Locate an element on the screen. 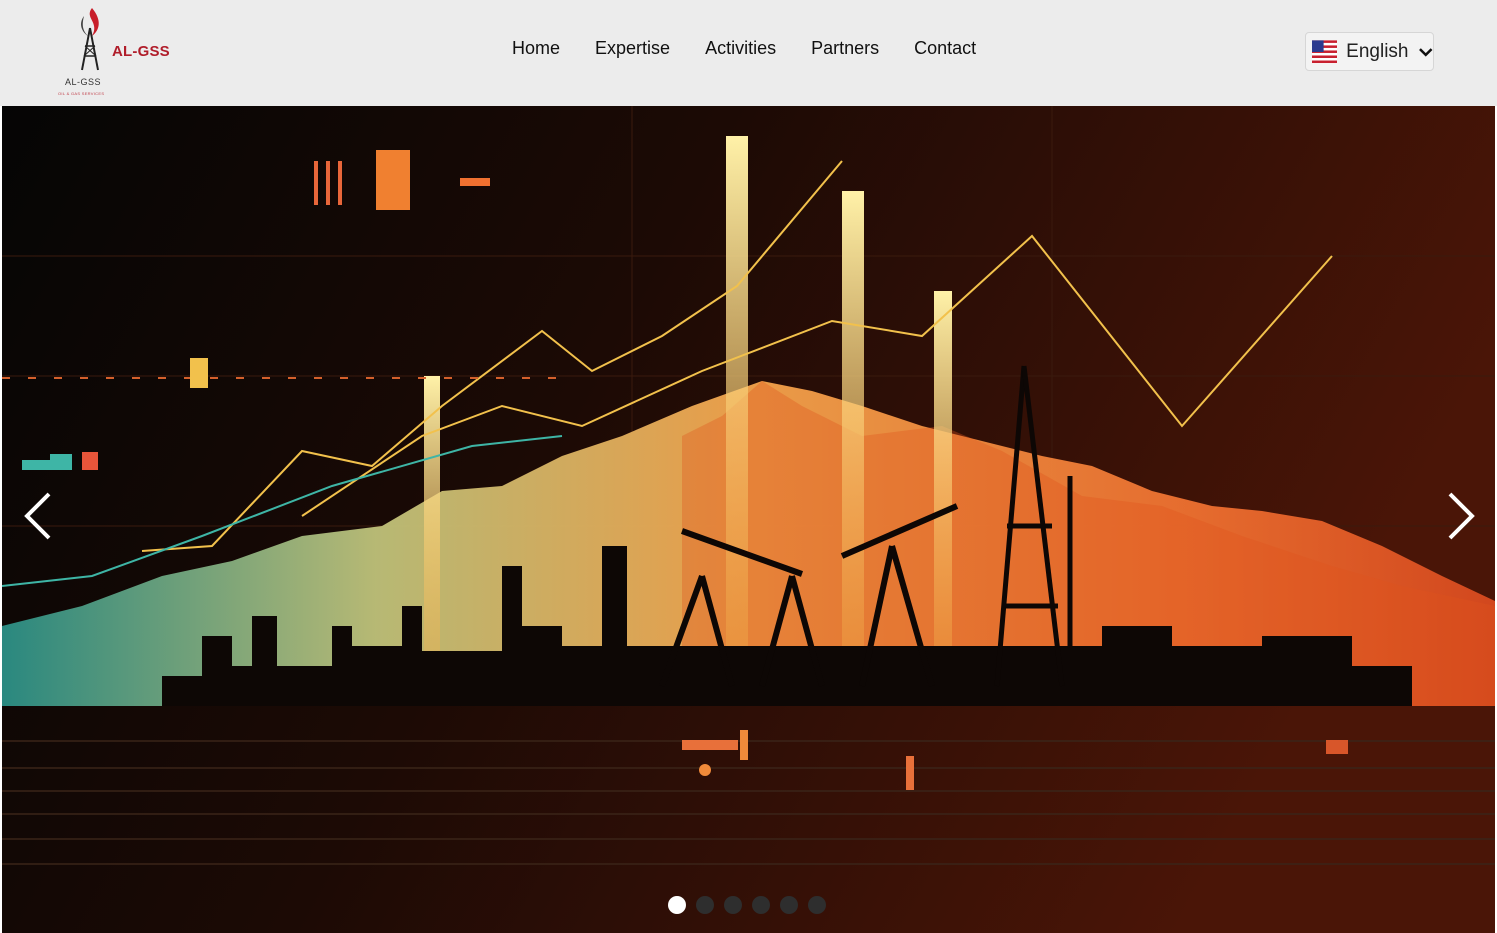 This screenshot has height=933, width=1497. site-logo: AL-GSS AL-GSS OIL & GAS SERVICES is located at coordinates (121, 53).